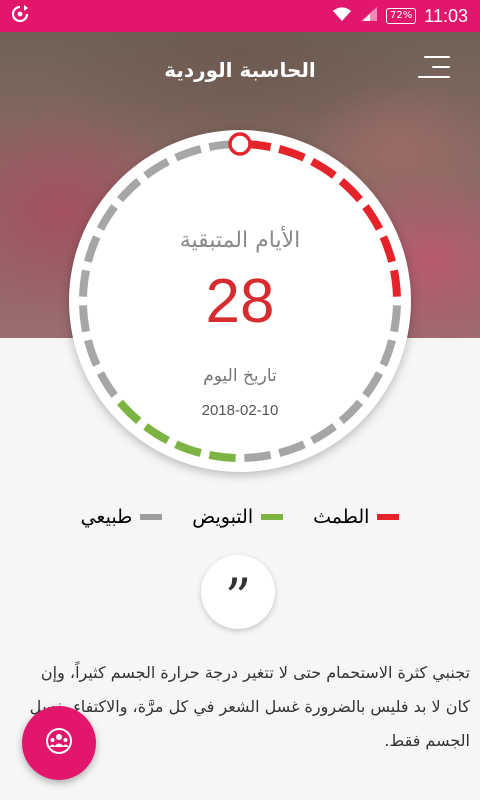  What do you see at coordinates (341, 517) in the screenshot?
I see `legend-label-period: الطمث` at bounding box center [341, 517].